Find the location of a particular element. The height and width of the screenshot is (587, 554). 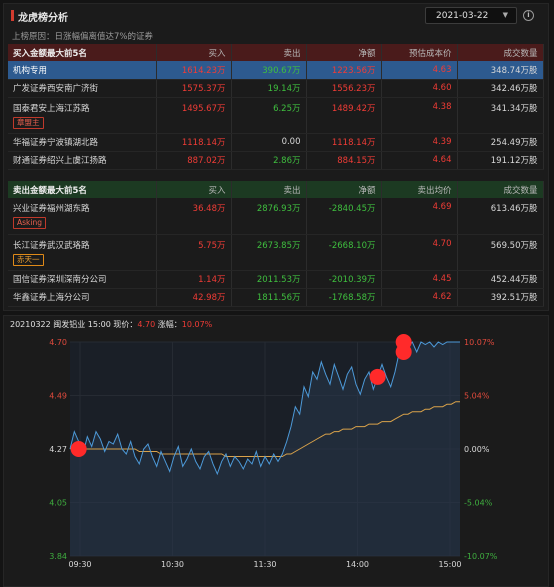

net-amount-cell: 884.15万 is located at coordinates (344, 160).